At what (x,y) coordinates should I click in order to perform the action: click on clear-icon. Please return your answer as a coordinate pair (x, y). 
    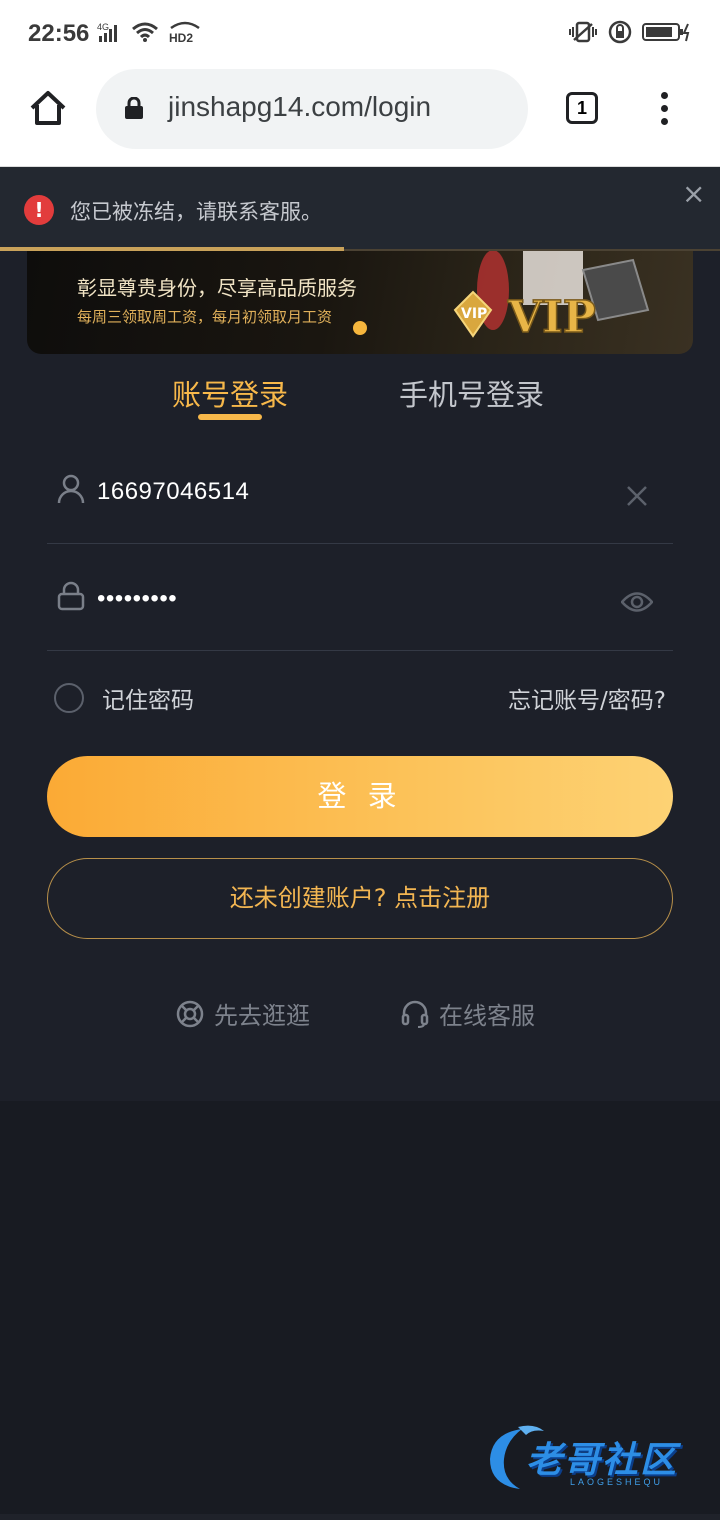
    Looking at the image, I should click on (637, 496).